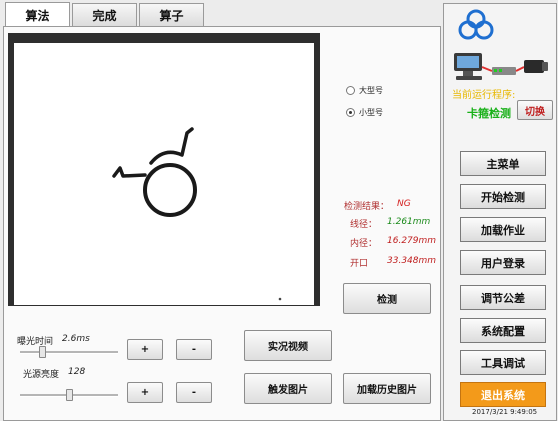 This screenshot has width=558, height=421. Describe the element at coordinates (484, 95) in the screenshot. I see `current-program-label: 当前运行程序:` at that location.